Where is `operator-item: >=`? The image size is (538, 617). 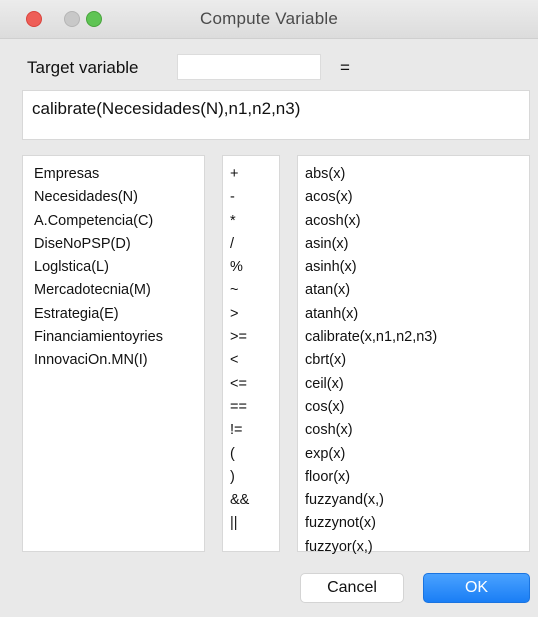
operator-item: >= is located at coordinates (251, 337).